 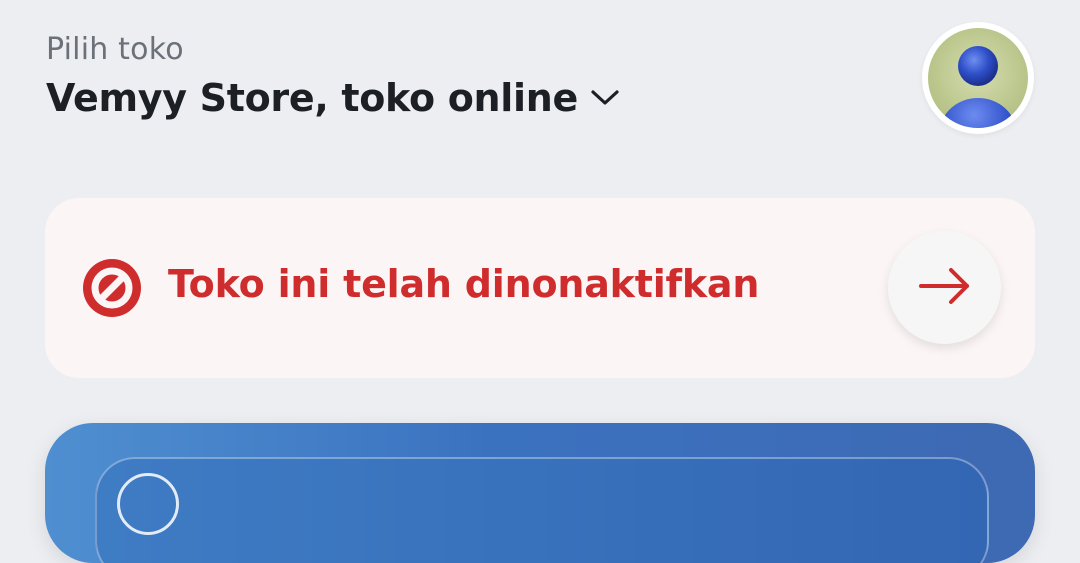 I want to click on alert-action-button, so click(x=944, y=287).